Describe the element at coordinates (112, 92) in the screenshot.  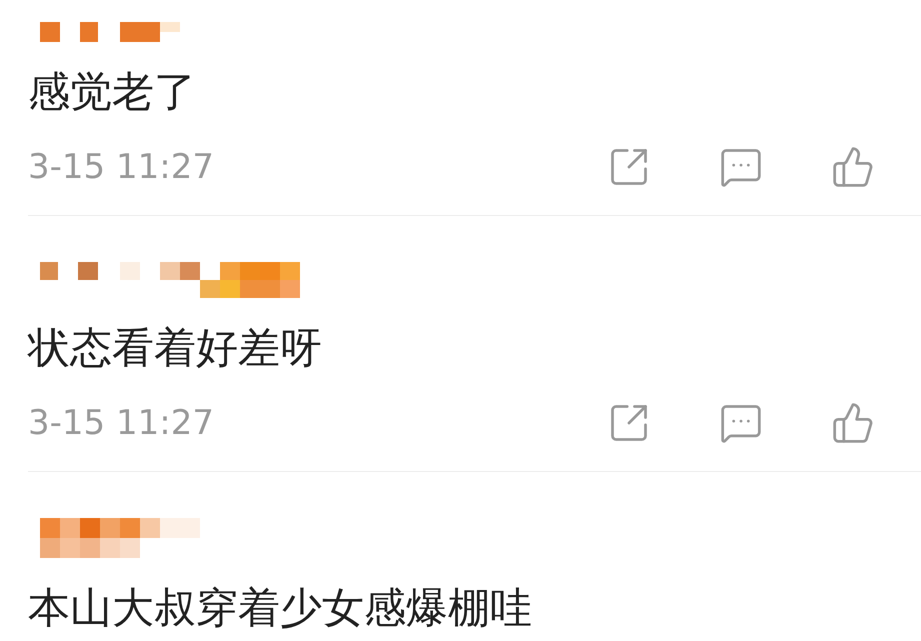
I see `comment-text: 感觉老了` at that location.